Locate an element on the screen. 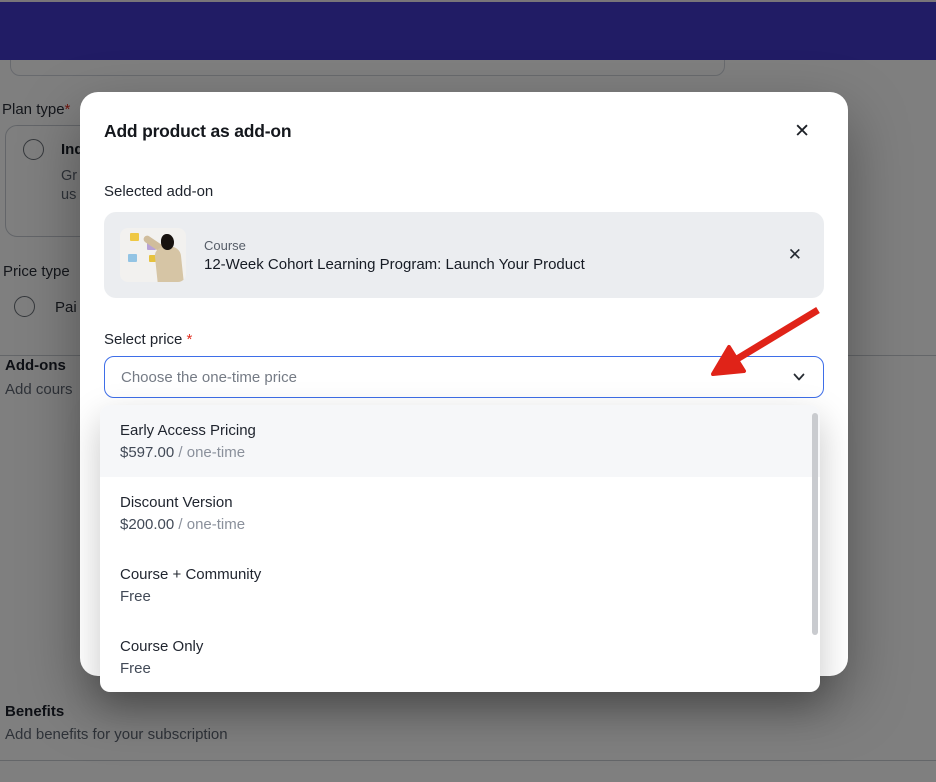 This screenshot has width=936, height=782. price-select-placeholder: Choose the one-time price is located at coordinates (209, 377).